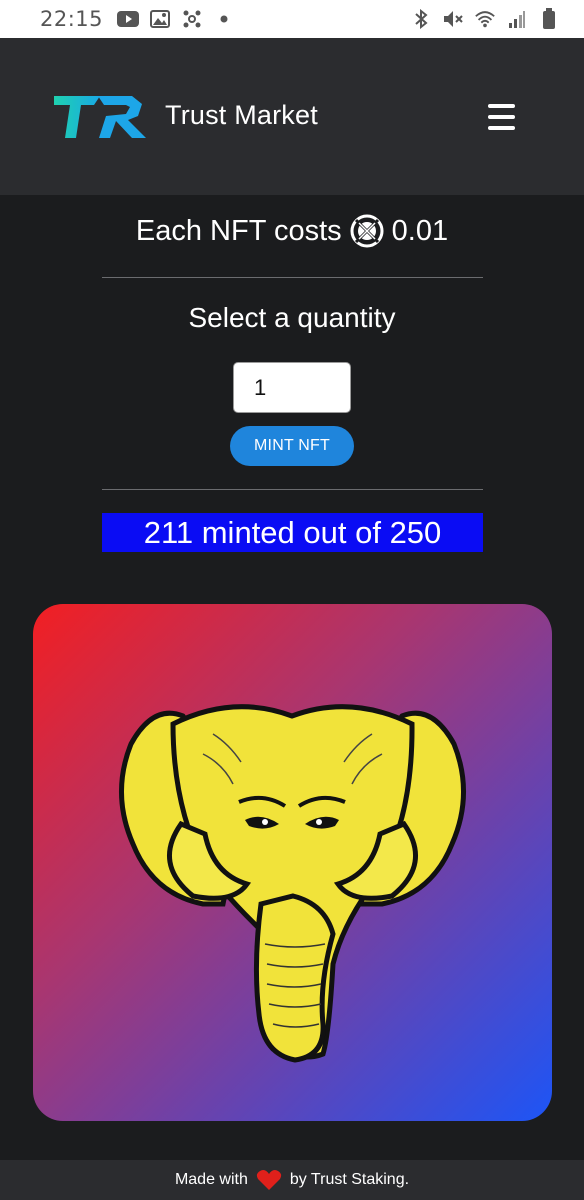 The image size is (584, 1200). I want to click on status-bar: 22:15, so click(292, 19).